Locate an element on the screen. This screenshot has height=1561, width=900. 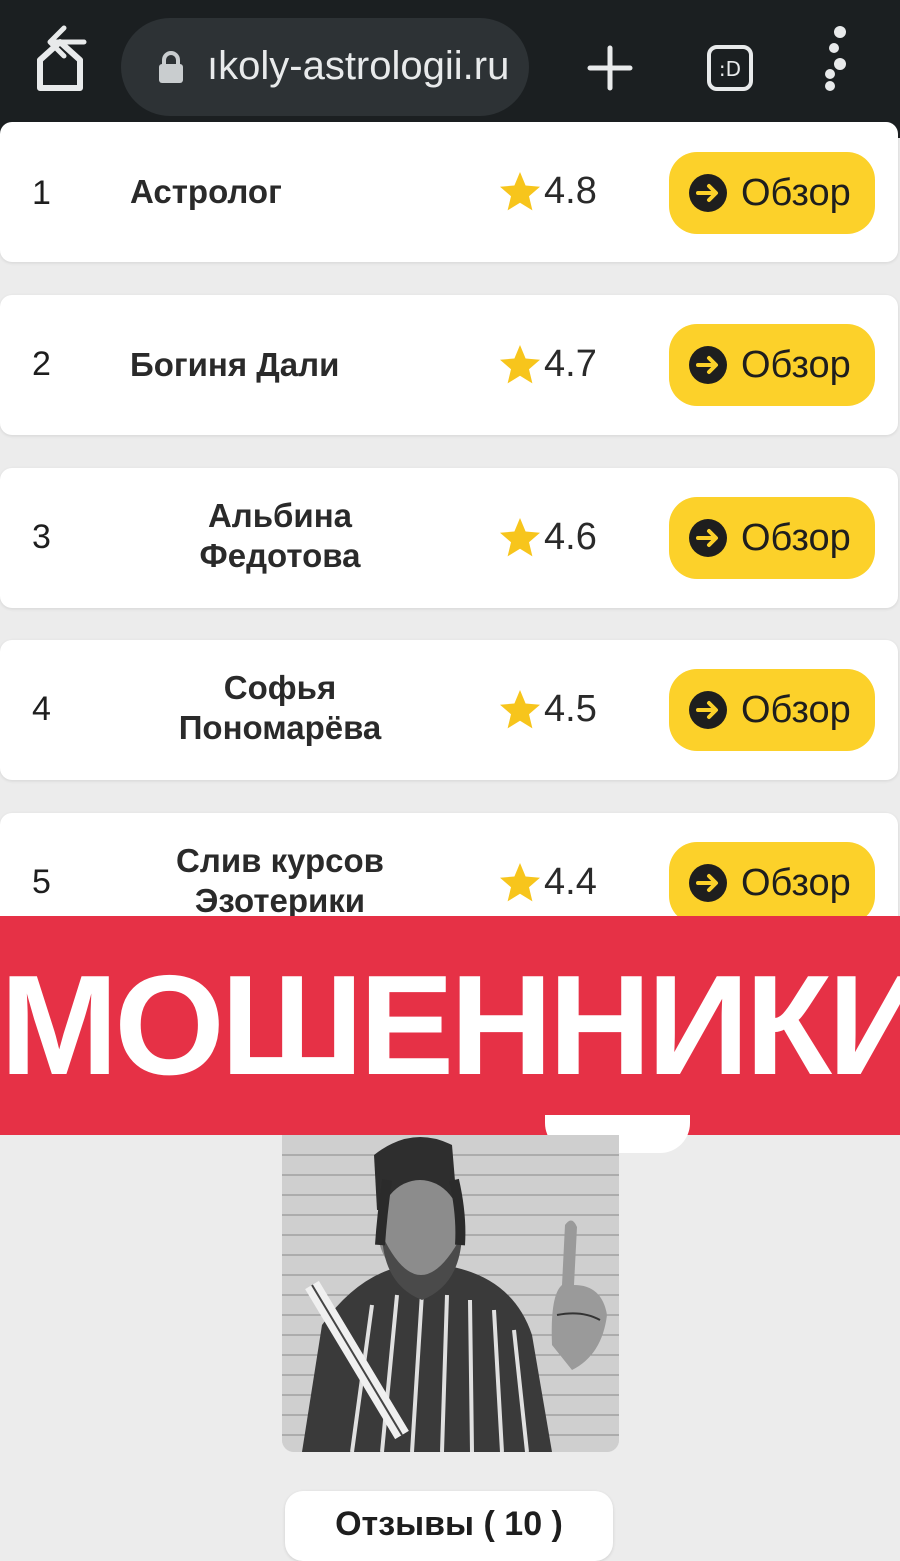
tabs-icon: :D is located at coordinates (730, 68).